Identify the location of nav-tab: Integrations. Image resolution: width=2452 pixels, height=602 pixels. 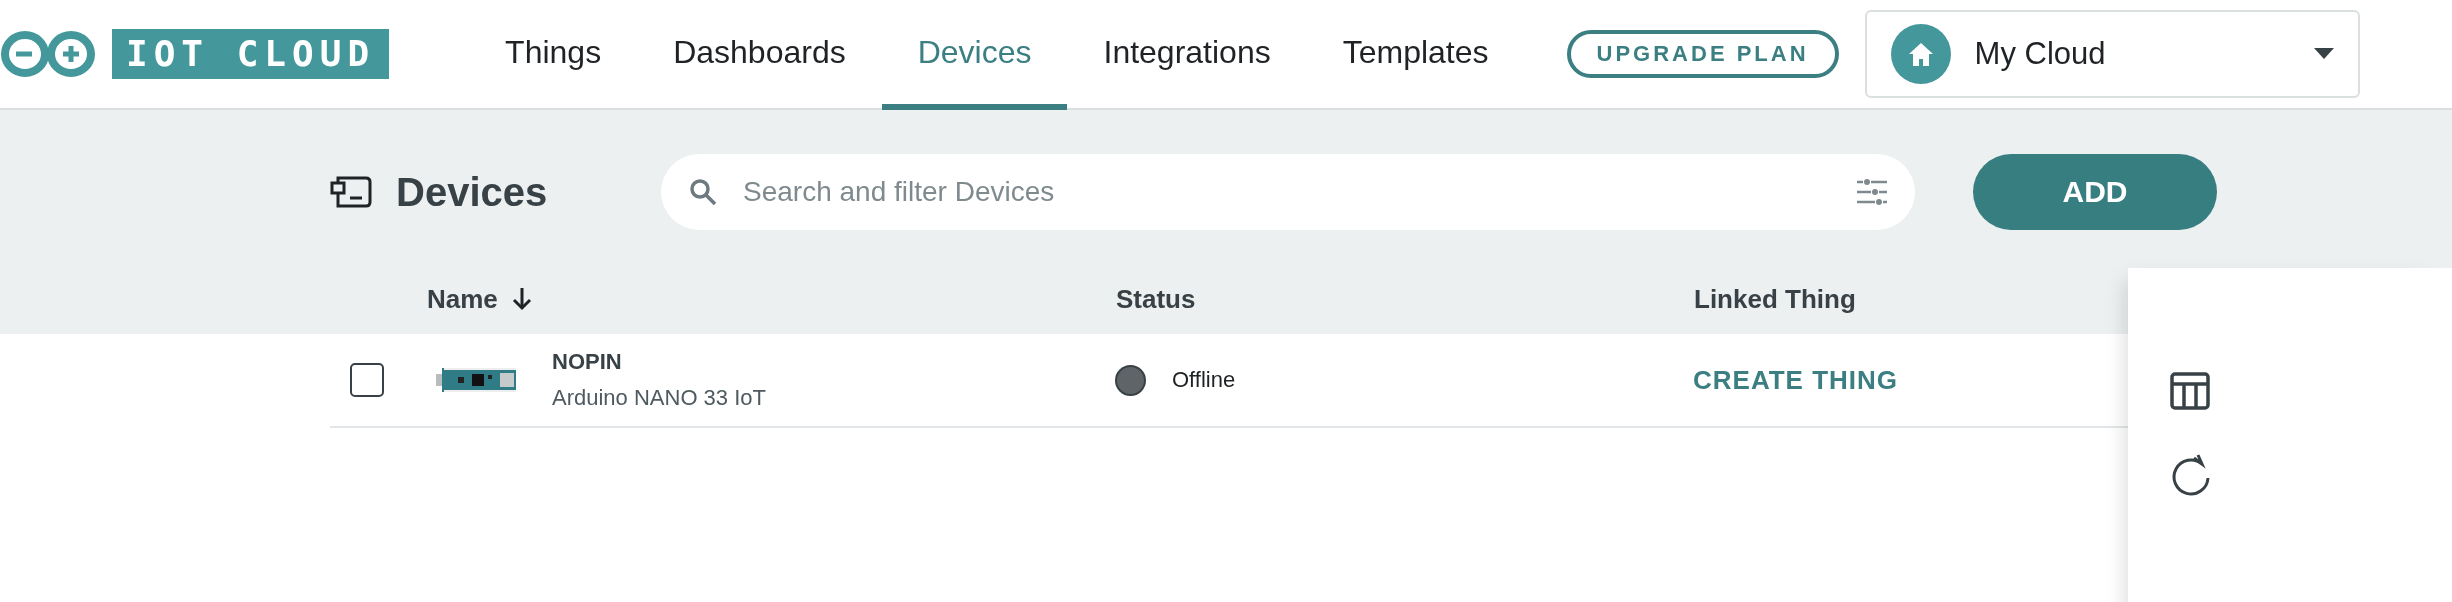
(1187, 55).